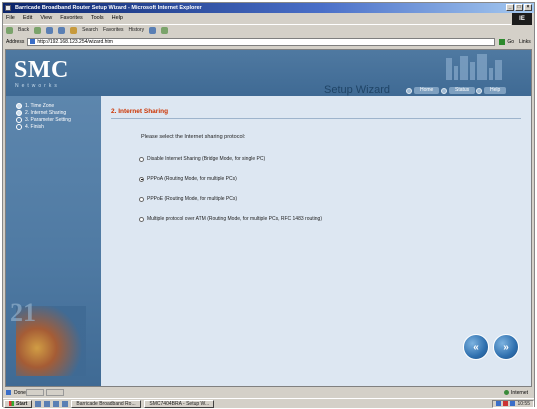  What do you see at coordinates (511, 41) in the screenshot?
I see `go-label: Go` at bounding box center [511, 41].